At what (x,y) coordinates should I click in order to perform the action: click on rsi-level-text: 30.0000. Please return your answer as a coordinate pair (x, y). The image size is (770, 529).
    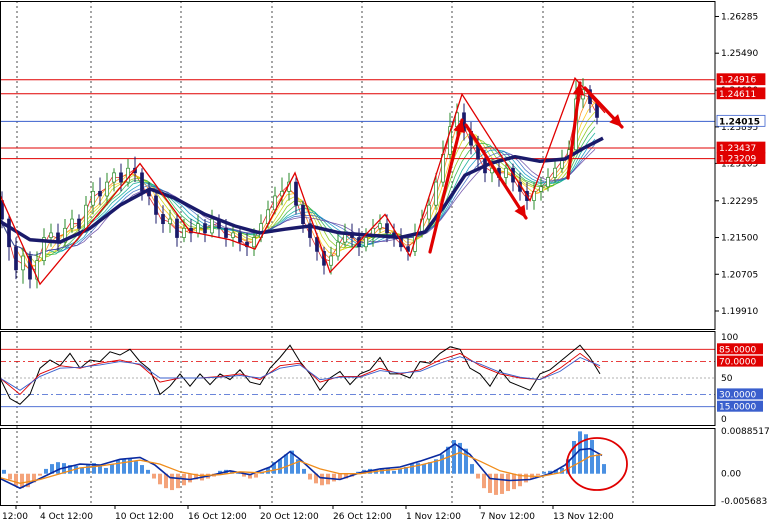
    Looking at the image, I should click on (737, 395).